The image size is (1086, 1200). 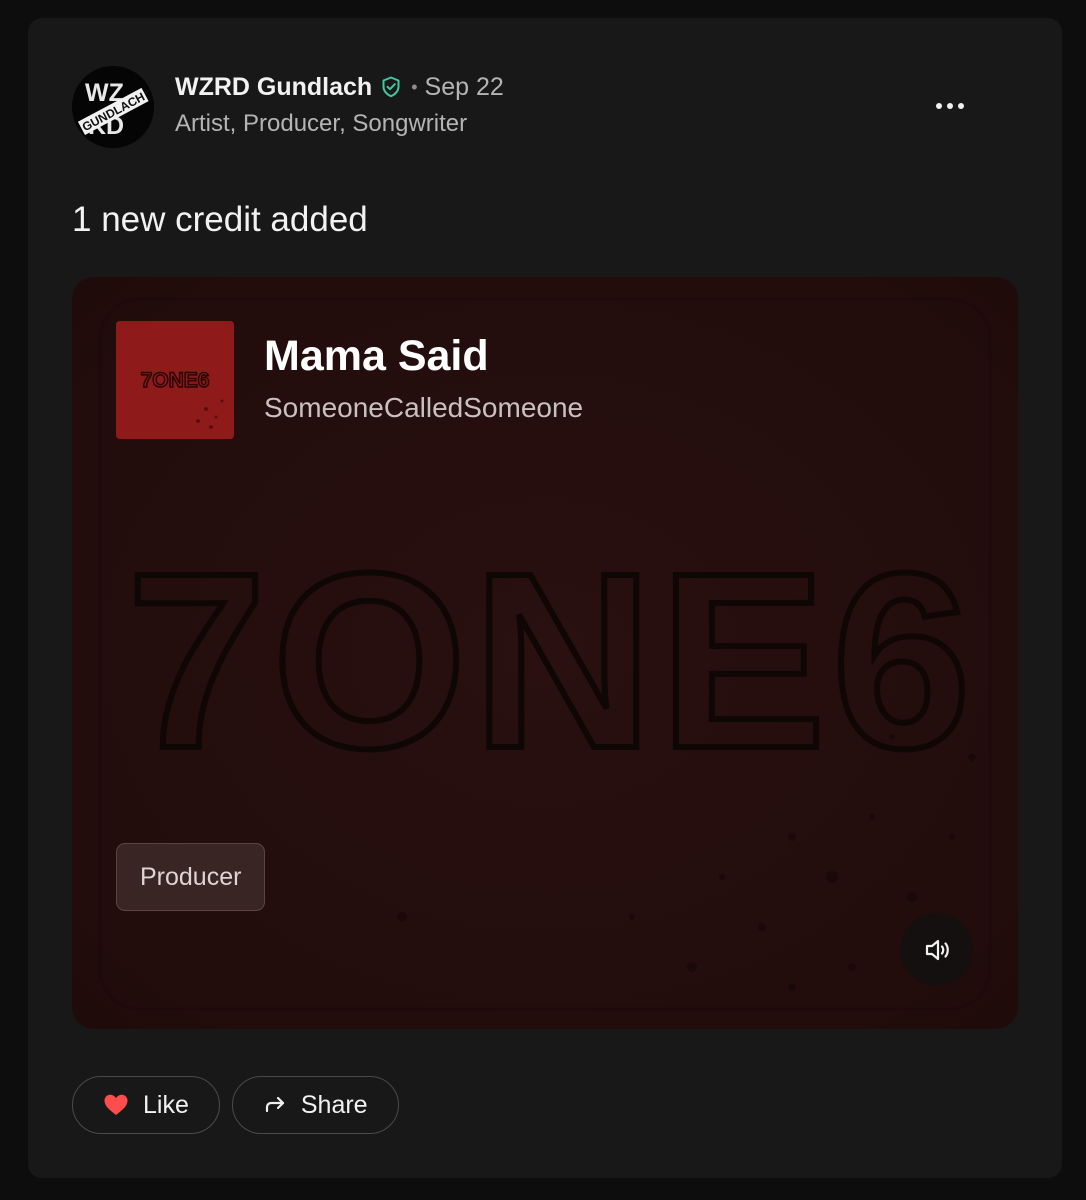 What do you see at coordinates (423, 408) in the screenshot?
I see `track-artist: SomeoneCalledSomeone` at bounding box center [423, 408].